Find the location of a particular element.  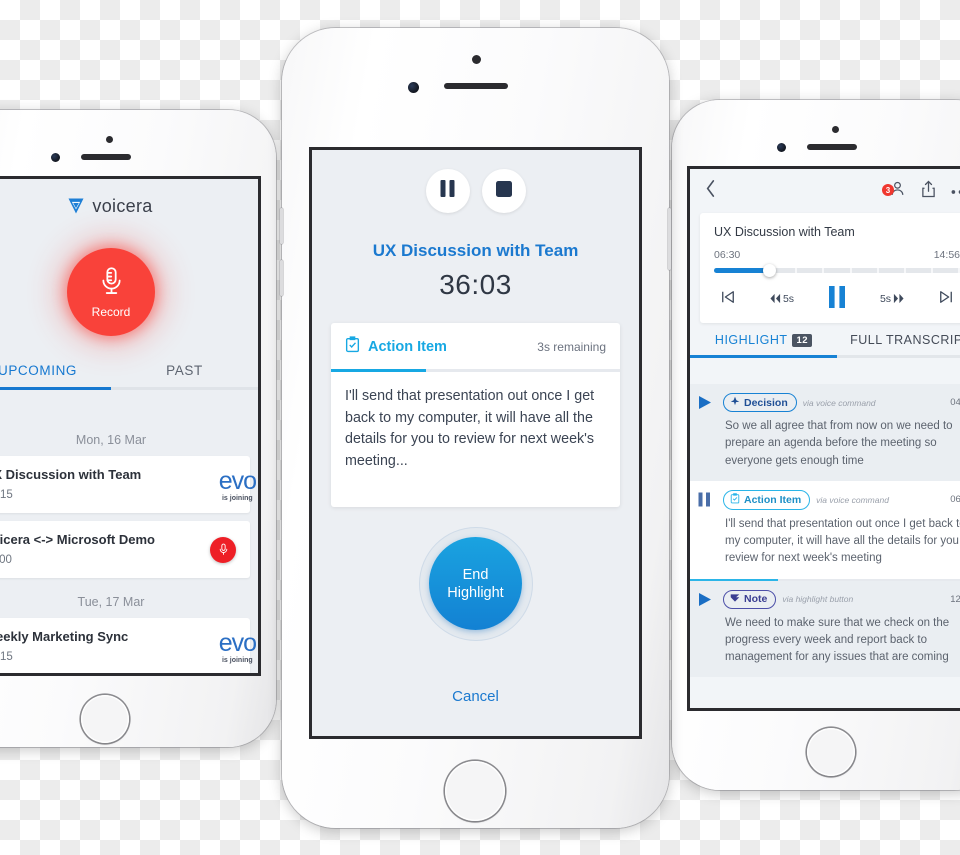

tab-past: PAST is located at coordinates (184, 375).